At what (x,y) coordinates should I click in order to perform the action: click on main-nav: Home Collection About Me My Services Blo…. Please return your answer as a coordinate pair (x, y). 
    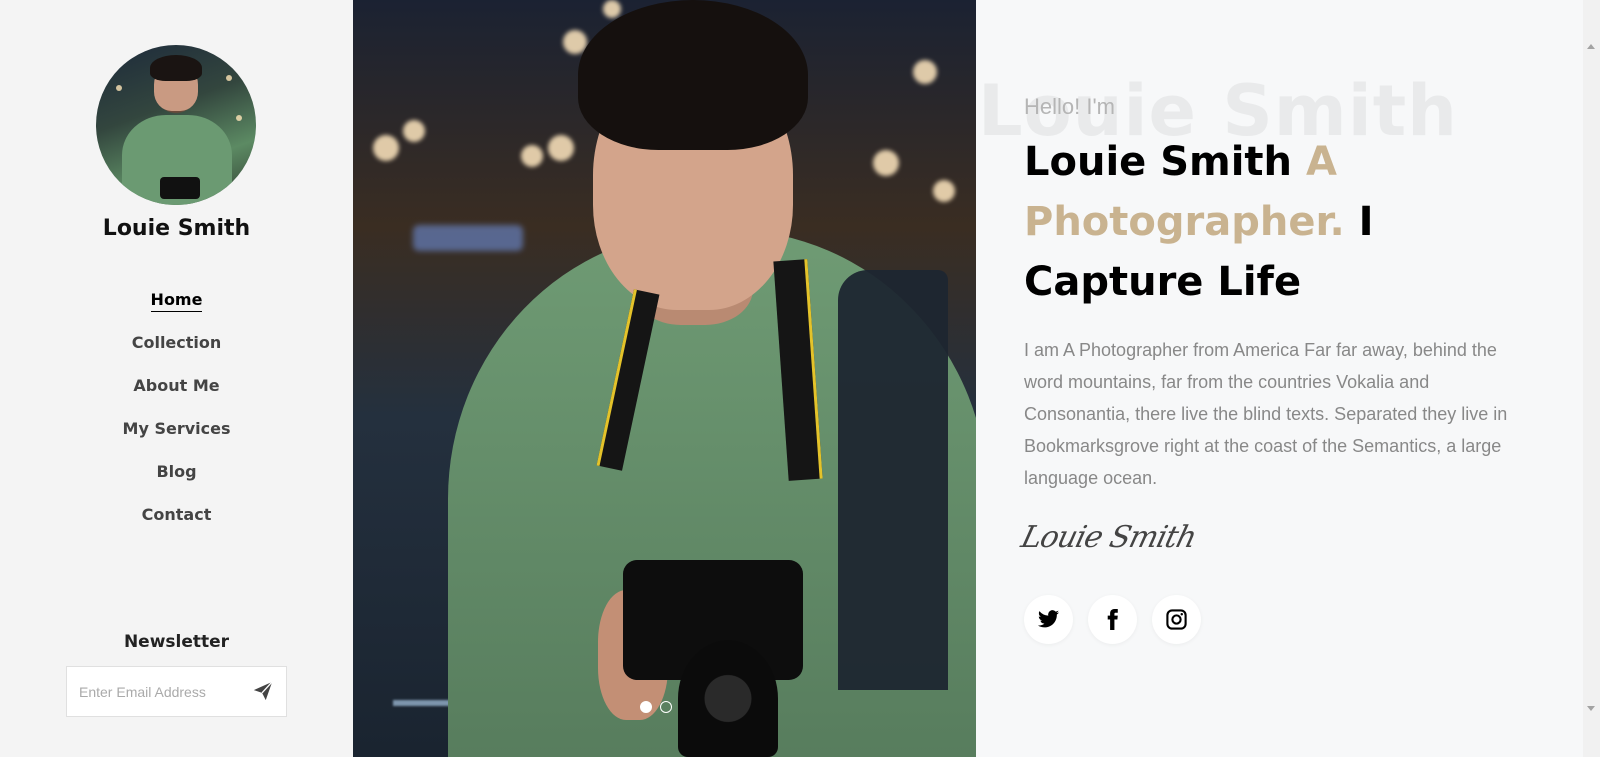
    Looking at the image, I should click on (176, 415).